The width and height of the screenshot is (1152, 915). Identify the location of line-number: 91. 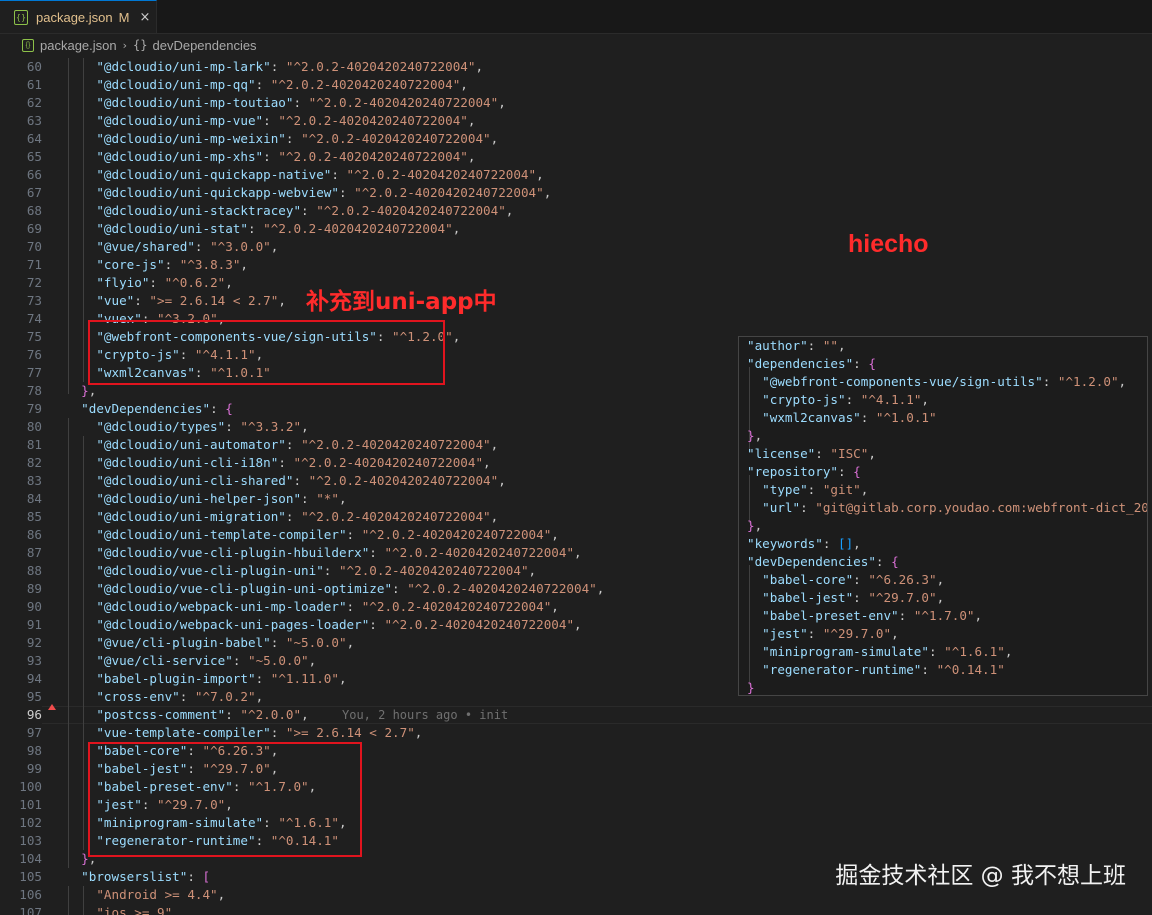
(34, 624).